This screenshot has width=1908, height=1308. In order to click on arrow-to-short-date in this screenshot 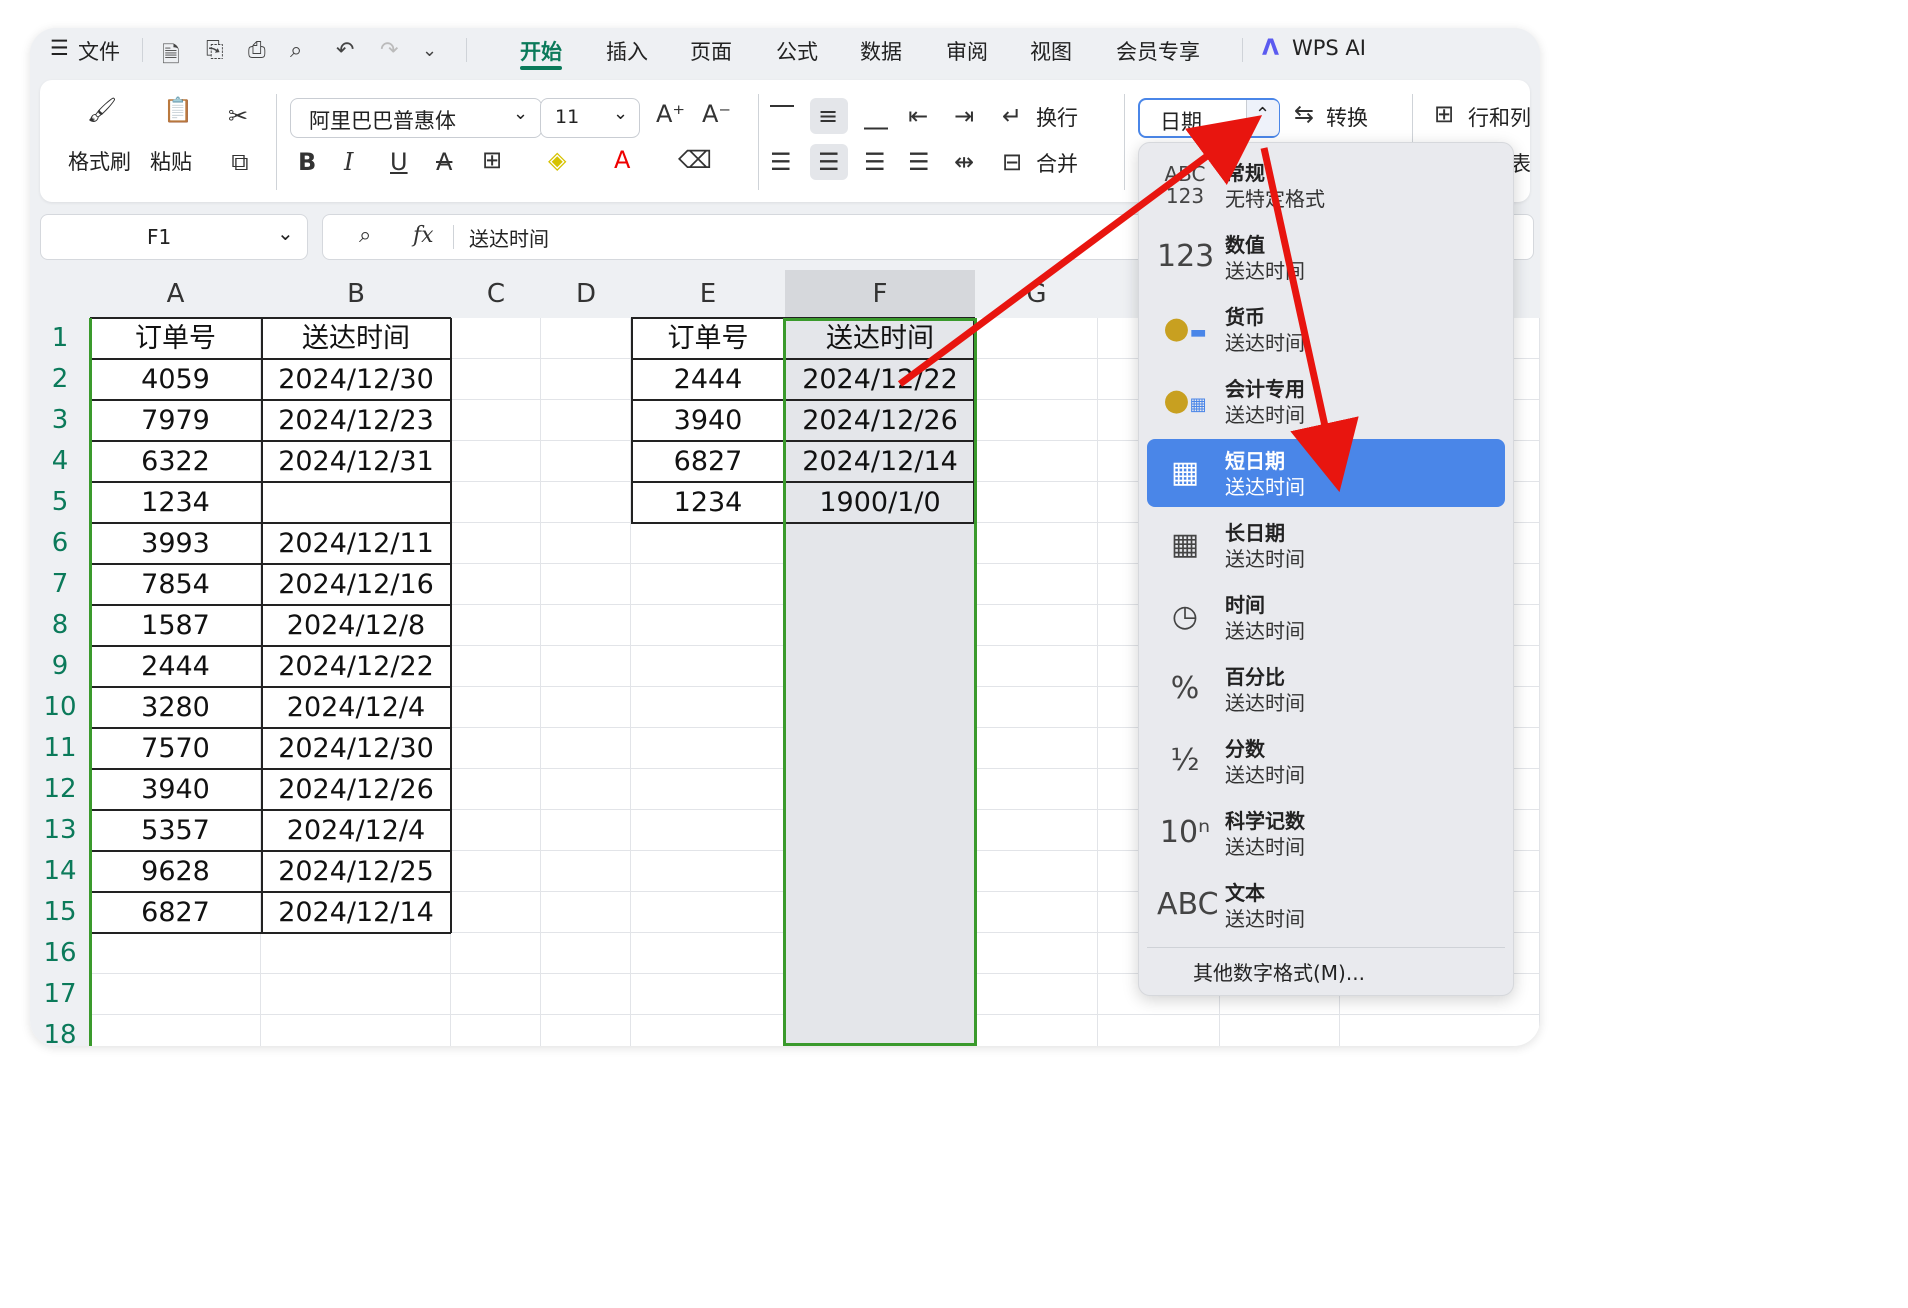, I will do `click(1309, 320)`.